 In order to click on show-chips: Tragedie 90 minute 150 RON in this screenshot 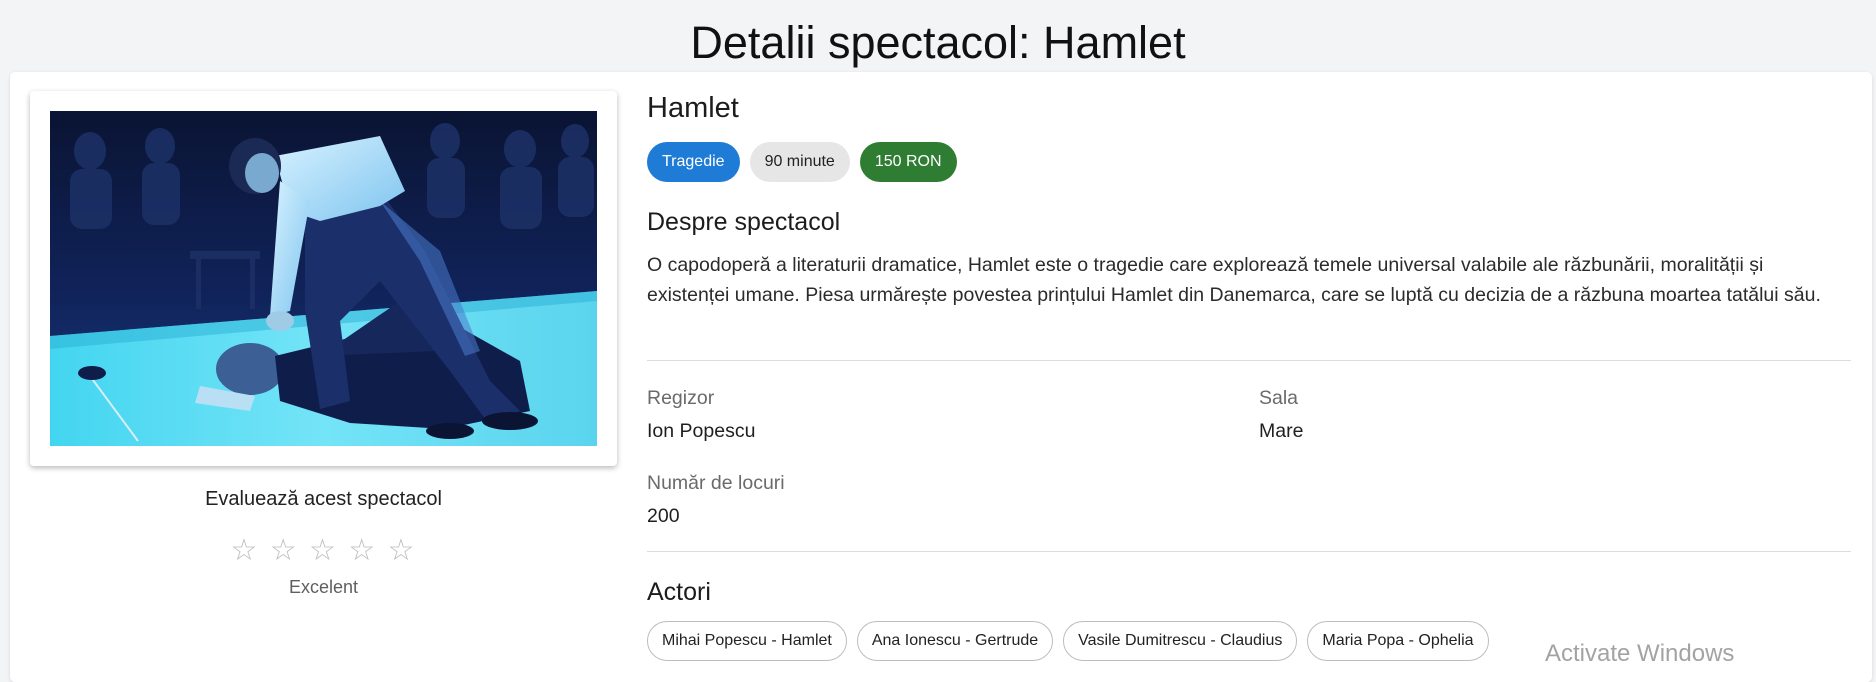, I will do `click(802, 162)`.